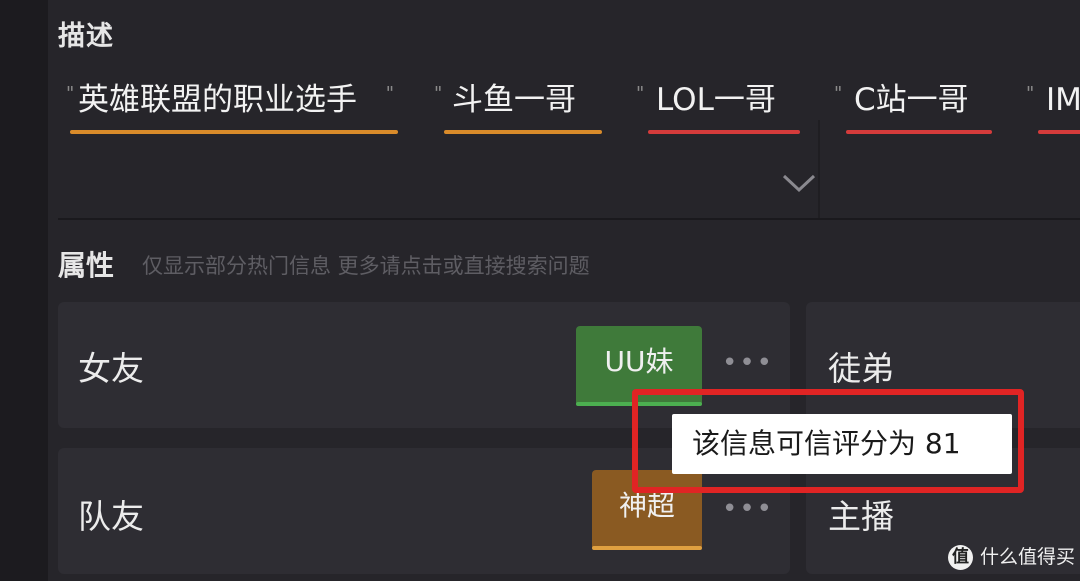 The image size is (1080, 581). What do you see at coordinates (718, 106) in the screenshot?
I see `tag-lol-top: " LOL一哥` at bounding box center [718, 106].